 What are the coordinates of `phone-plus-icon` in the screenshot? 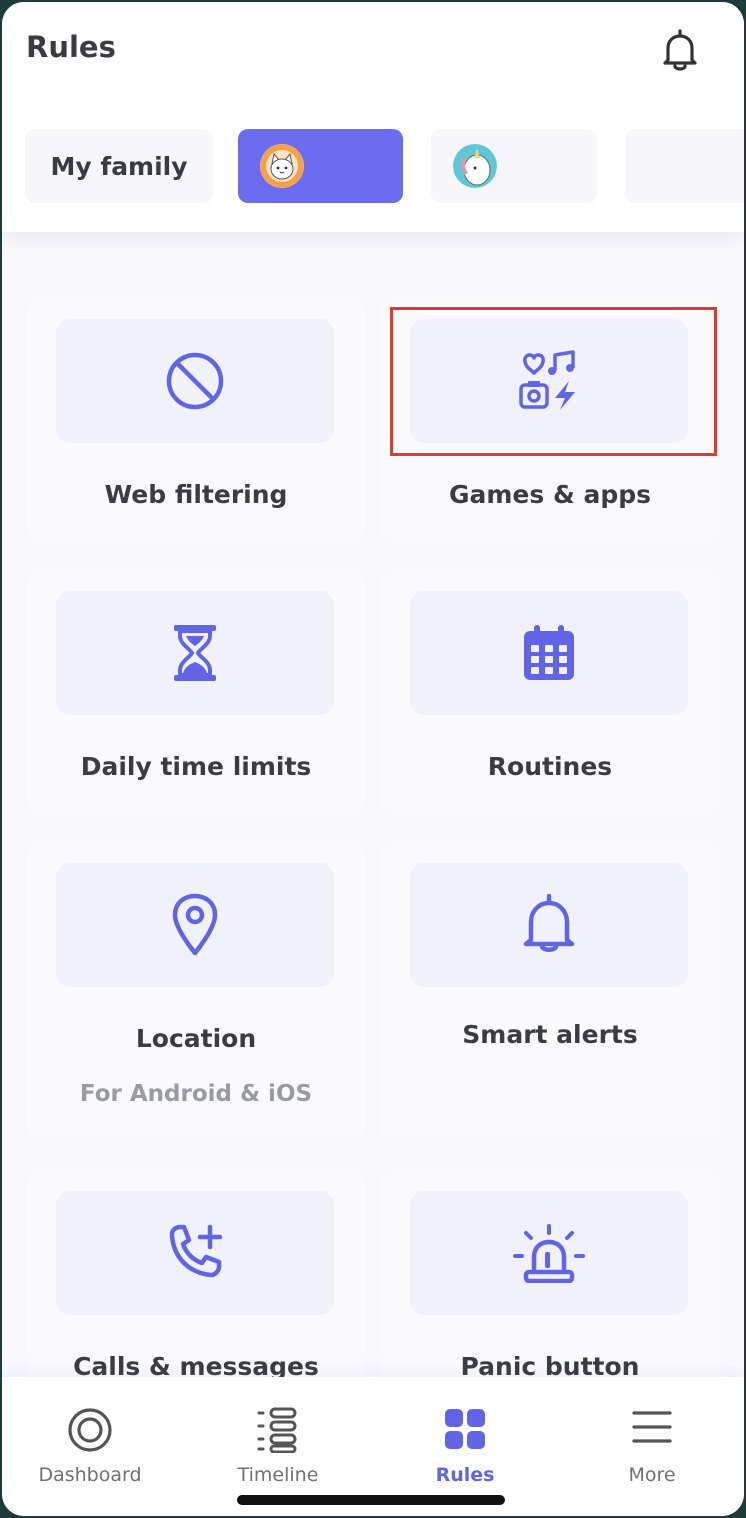 It's located at (196, 1251).